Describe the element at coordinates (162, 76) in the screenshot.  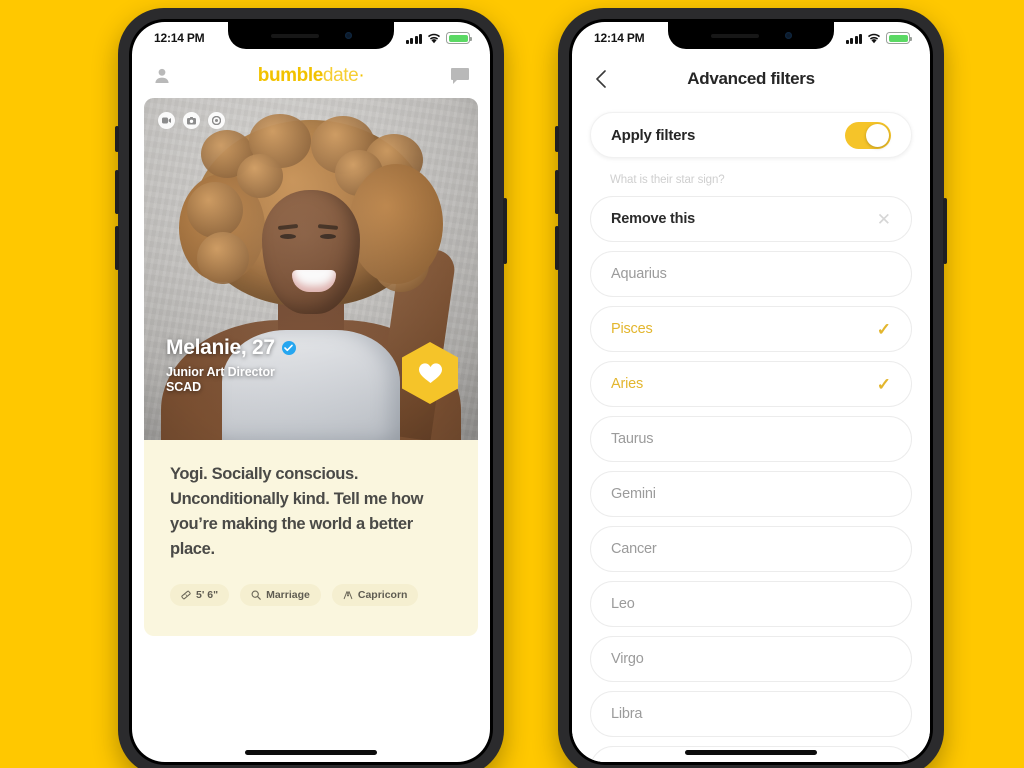
I see `person-icon` at that location.